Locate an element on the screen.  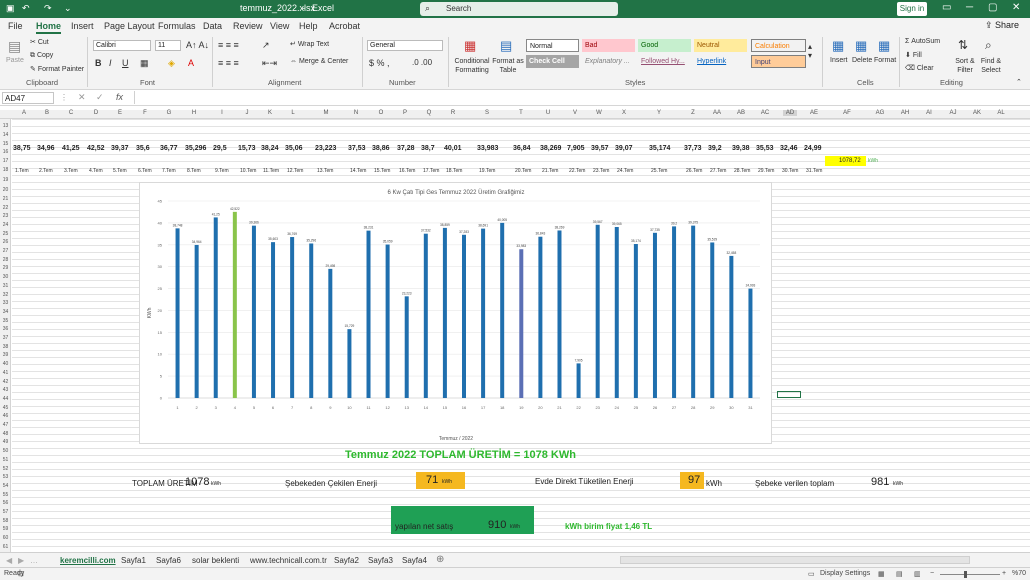
format-table-icon: ▤ is located at coordinates (506, 46).